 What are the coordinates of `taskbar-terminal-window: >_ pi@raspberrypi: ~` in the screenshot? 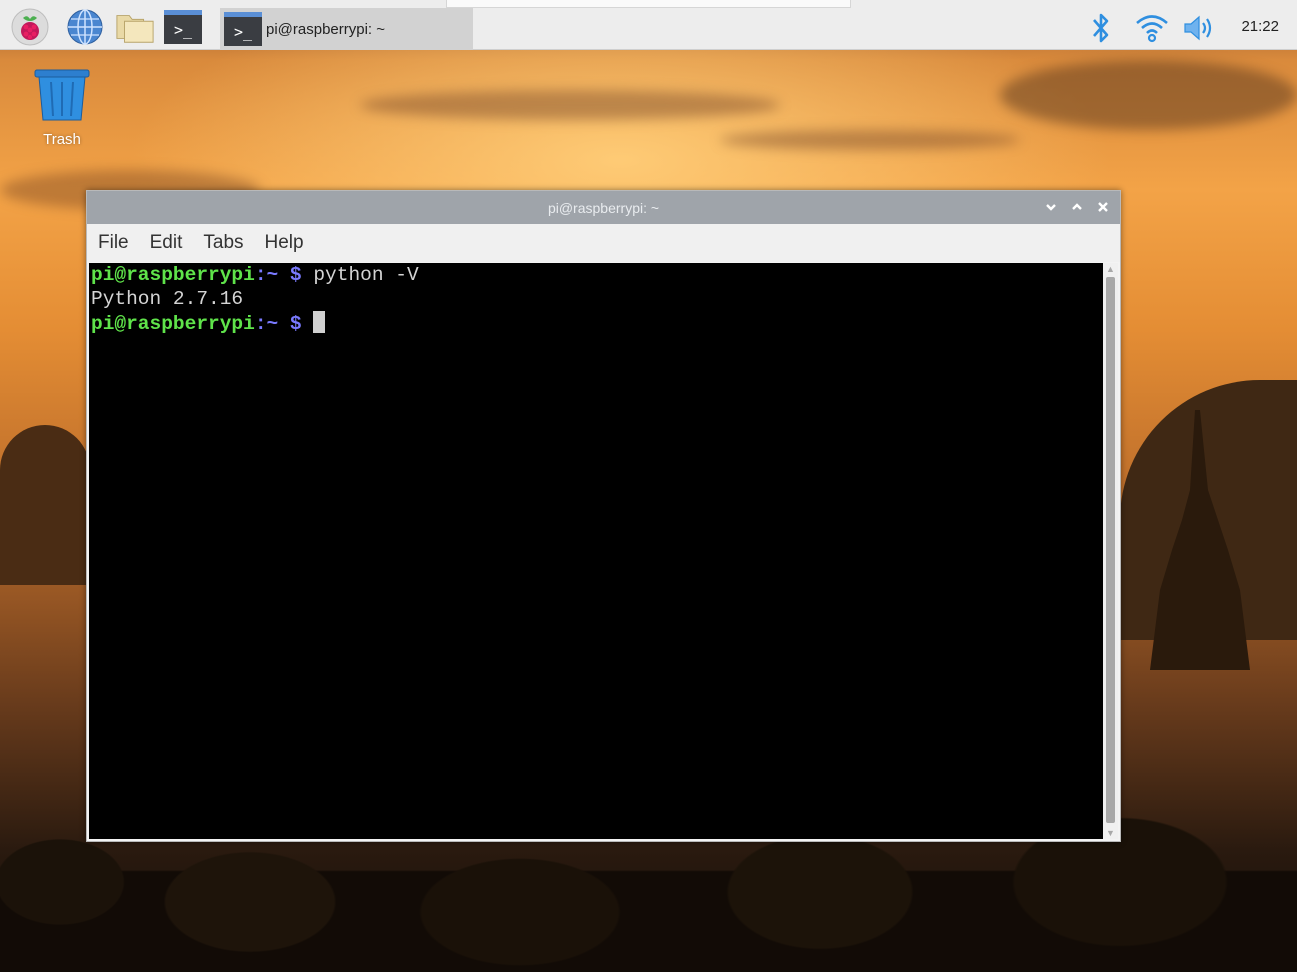 It's located at (346, 29).